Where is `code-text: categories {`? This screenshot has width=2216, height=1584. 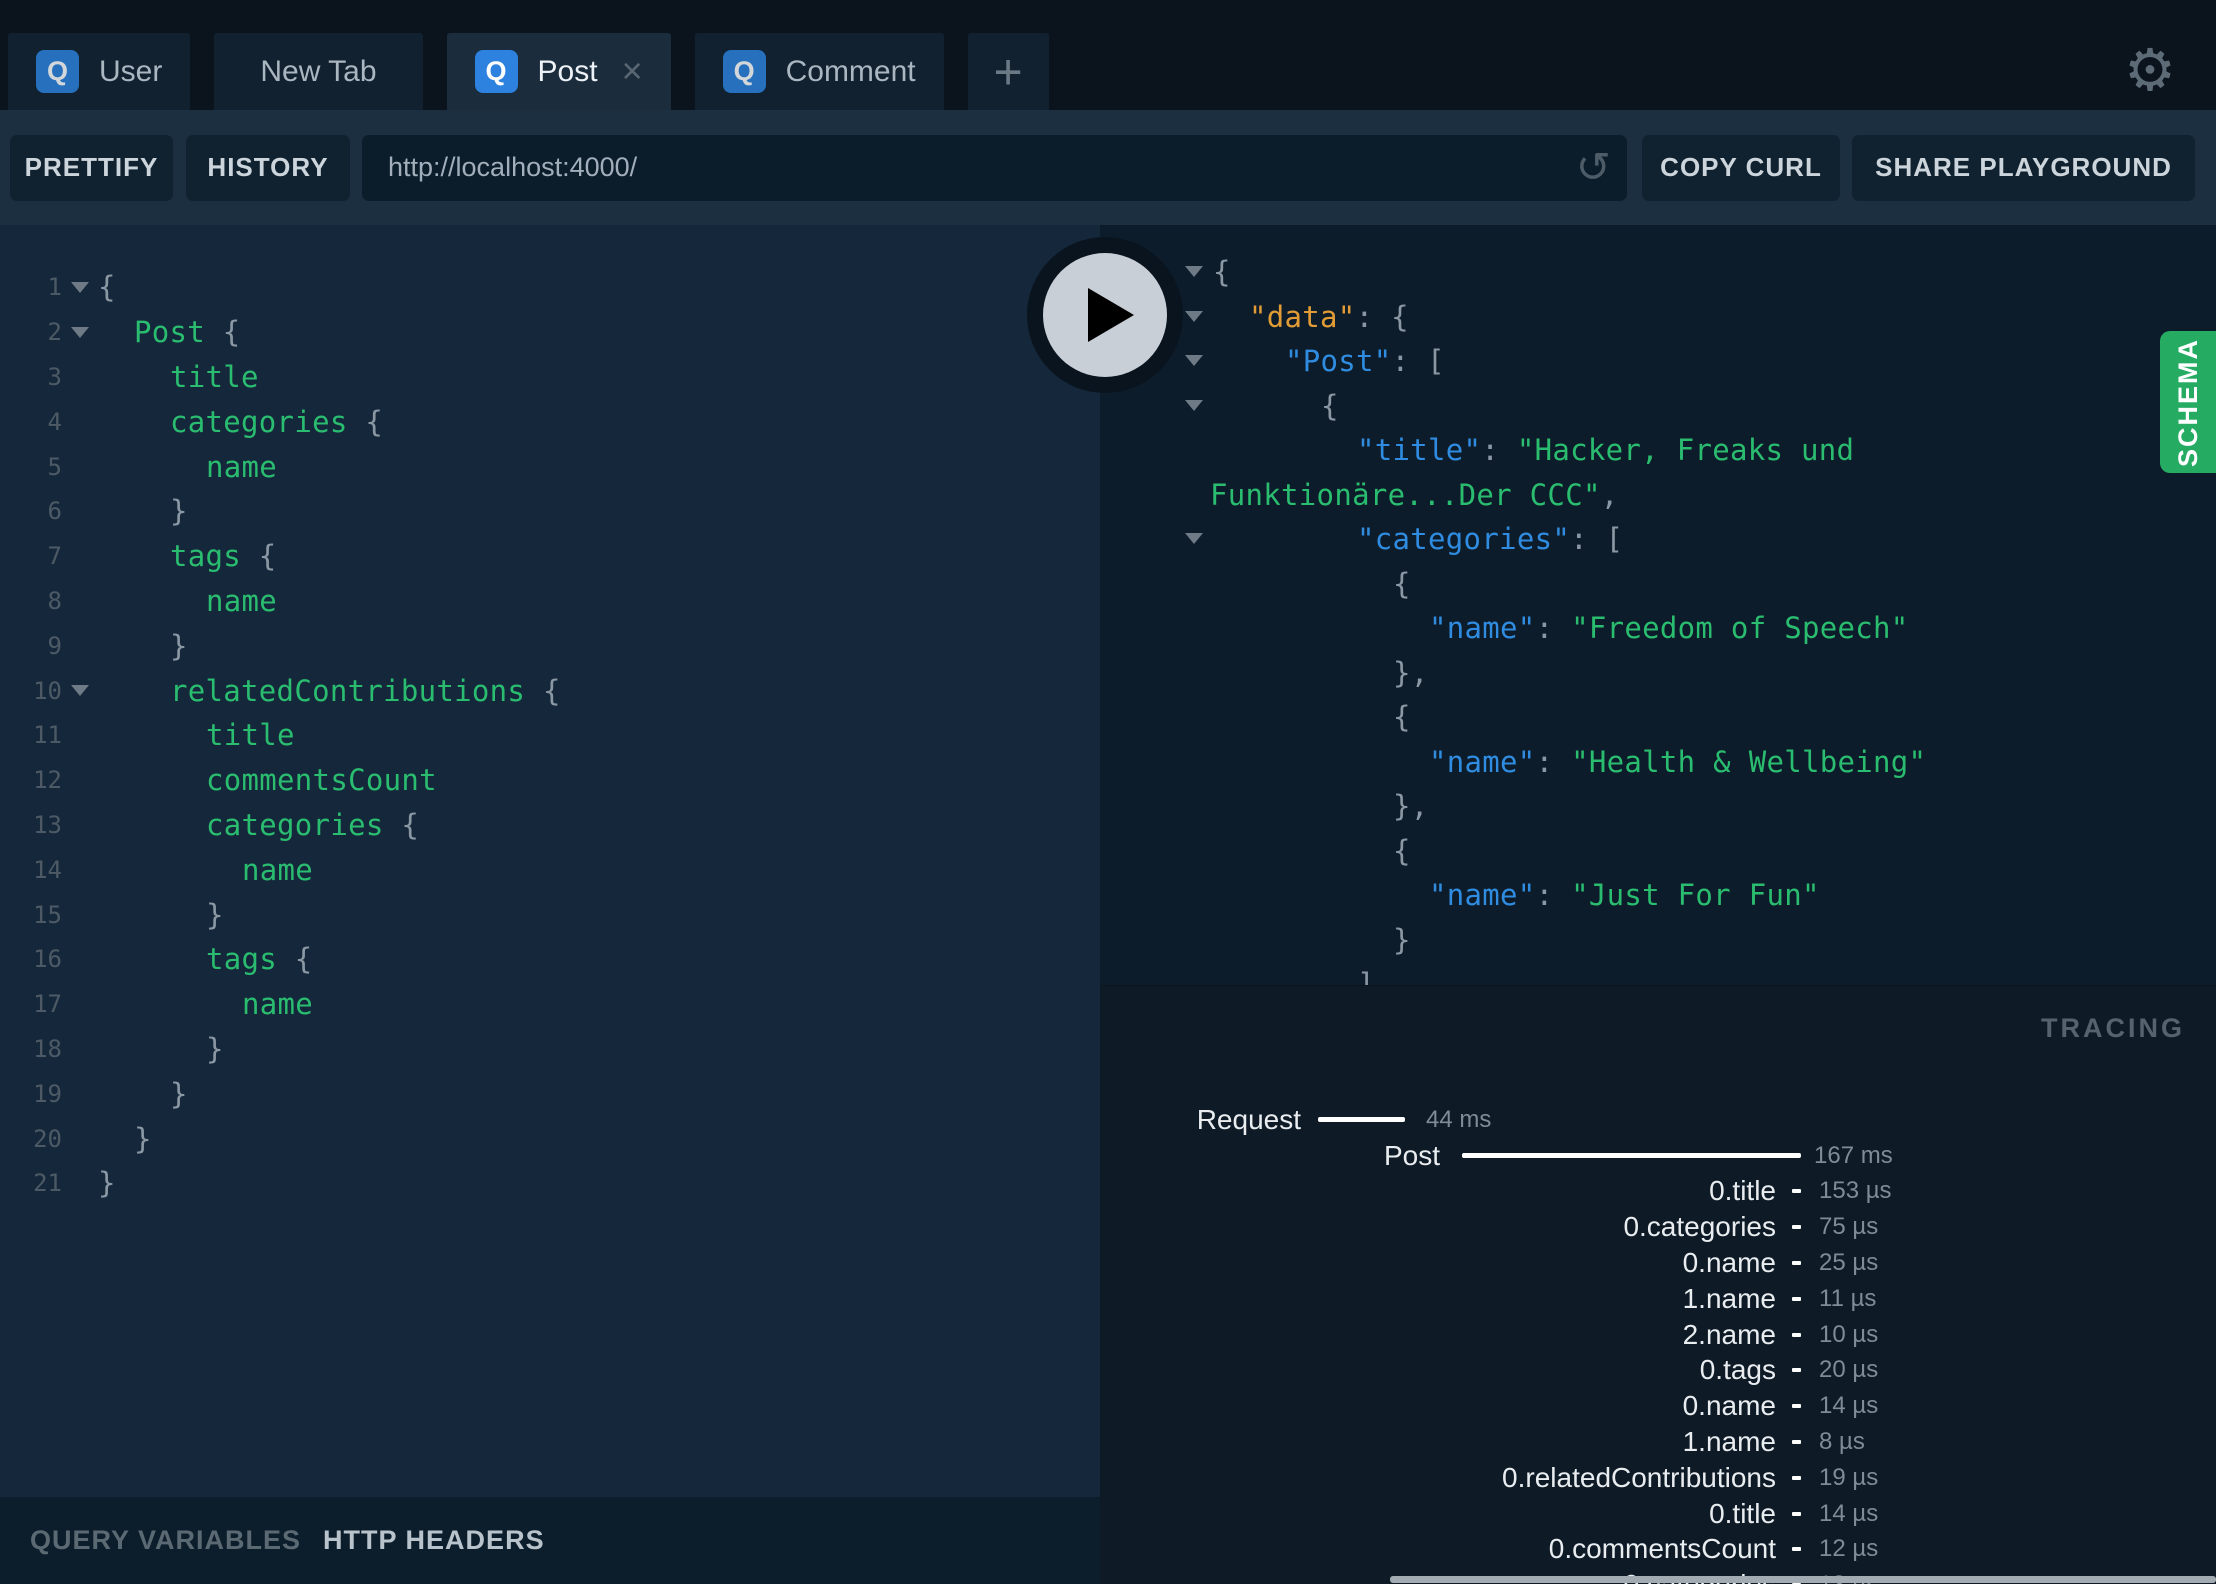 code-text: categories { is located at coordinates (240, 422).